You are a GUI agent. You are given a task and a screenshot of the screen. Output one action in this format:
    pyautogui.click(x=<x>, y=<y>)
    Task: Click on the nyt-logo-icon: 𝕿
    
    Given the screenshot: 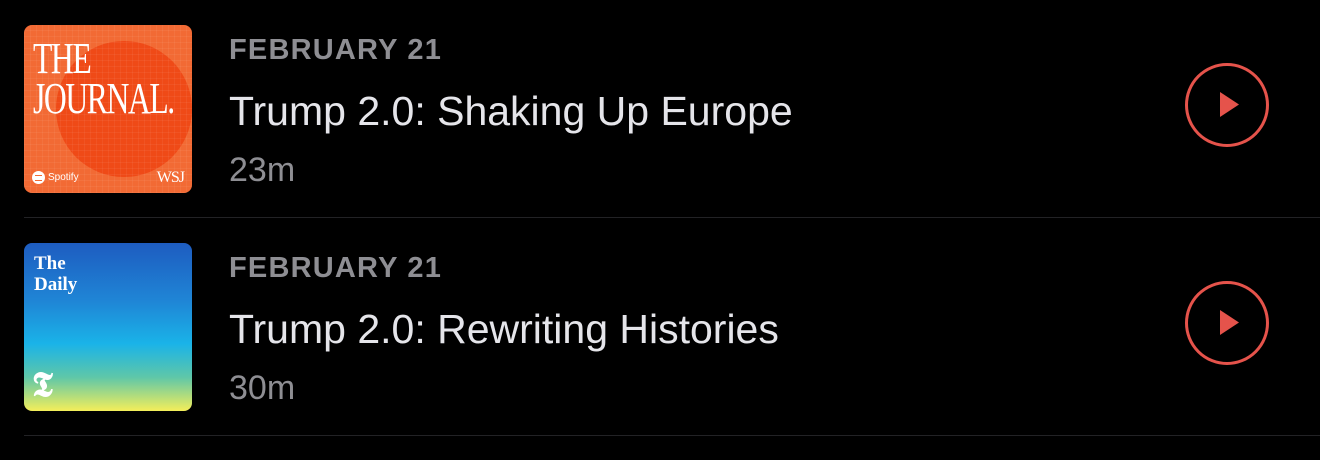 What is the action you would take?
    pyautogui.click(x=42, y=385)
    